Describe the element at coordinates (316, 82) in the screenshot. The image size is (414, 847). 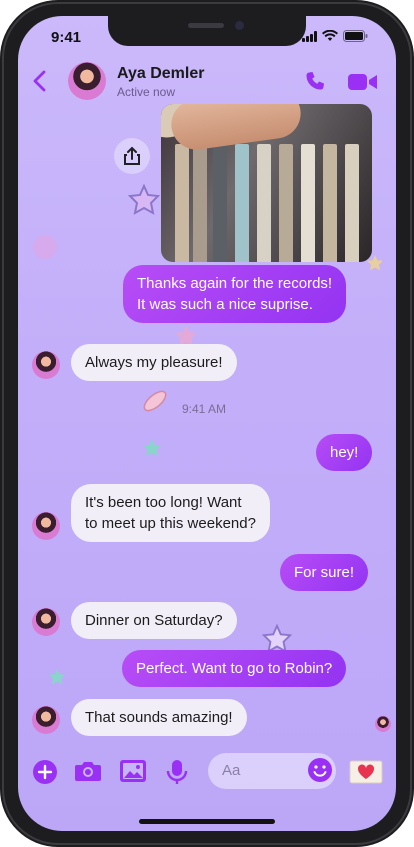
I see `phone-icon` at that location.